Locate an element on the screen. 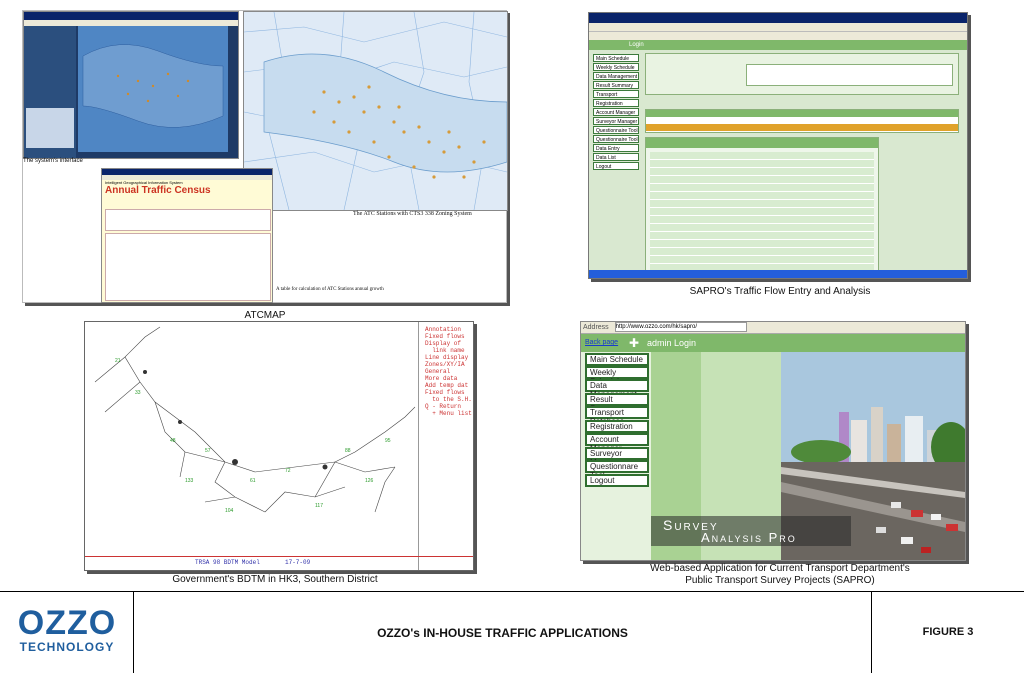 Image resolution: width=1024 pixels, height=674 pixels. svg-text: 133 is located at coordinates (189, 481).